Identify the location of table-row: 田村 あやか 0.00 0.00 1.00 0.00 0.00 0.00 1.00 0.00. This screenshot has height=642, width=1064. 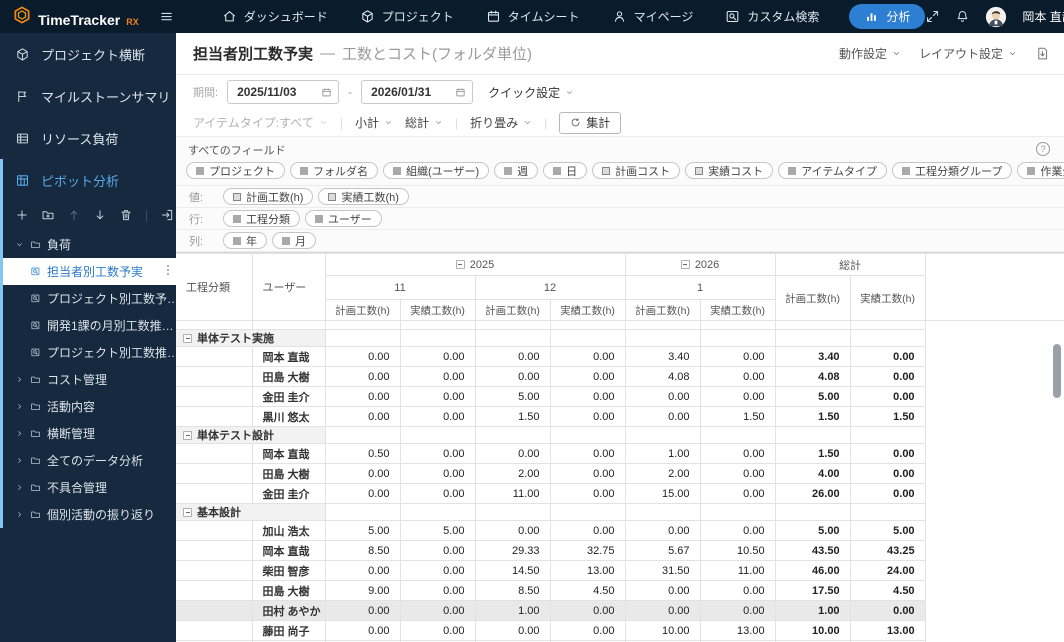
(620, 610).